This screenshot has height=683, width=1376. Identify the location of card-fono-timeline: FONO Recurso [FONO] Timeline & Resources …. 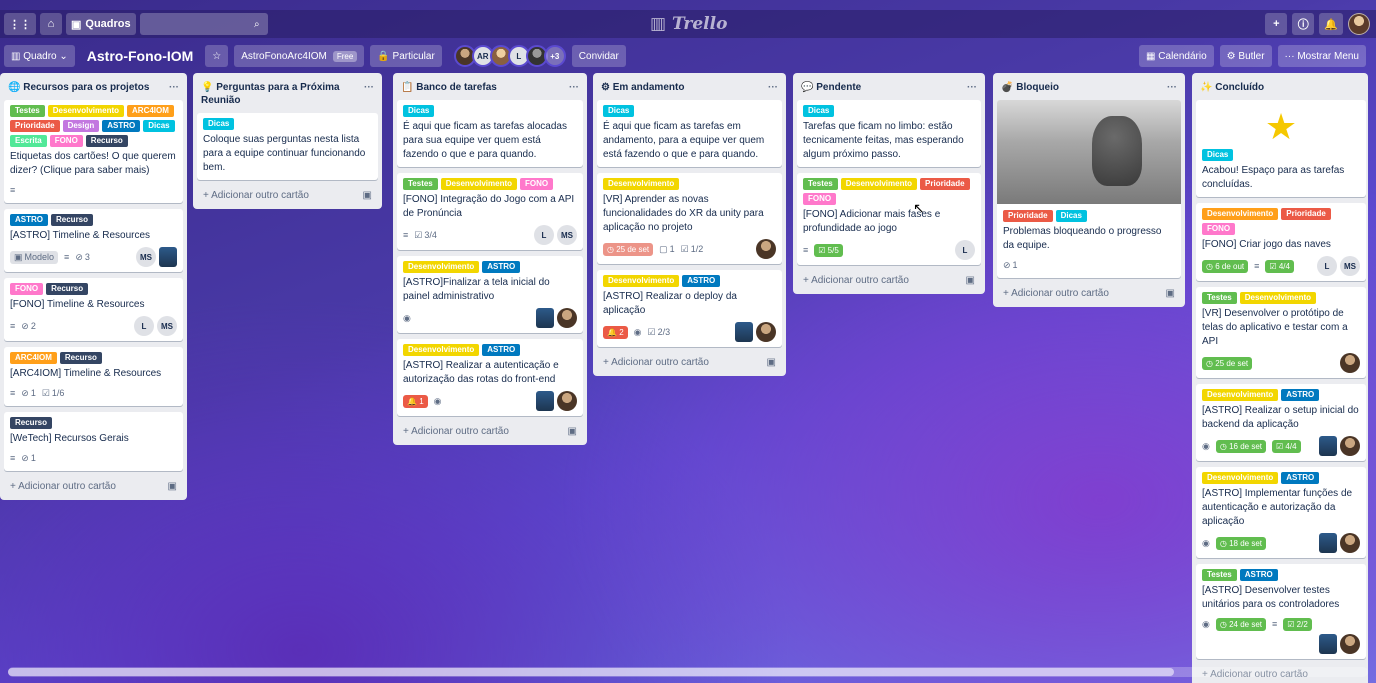
(93, 309).